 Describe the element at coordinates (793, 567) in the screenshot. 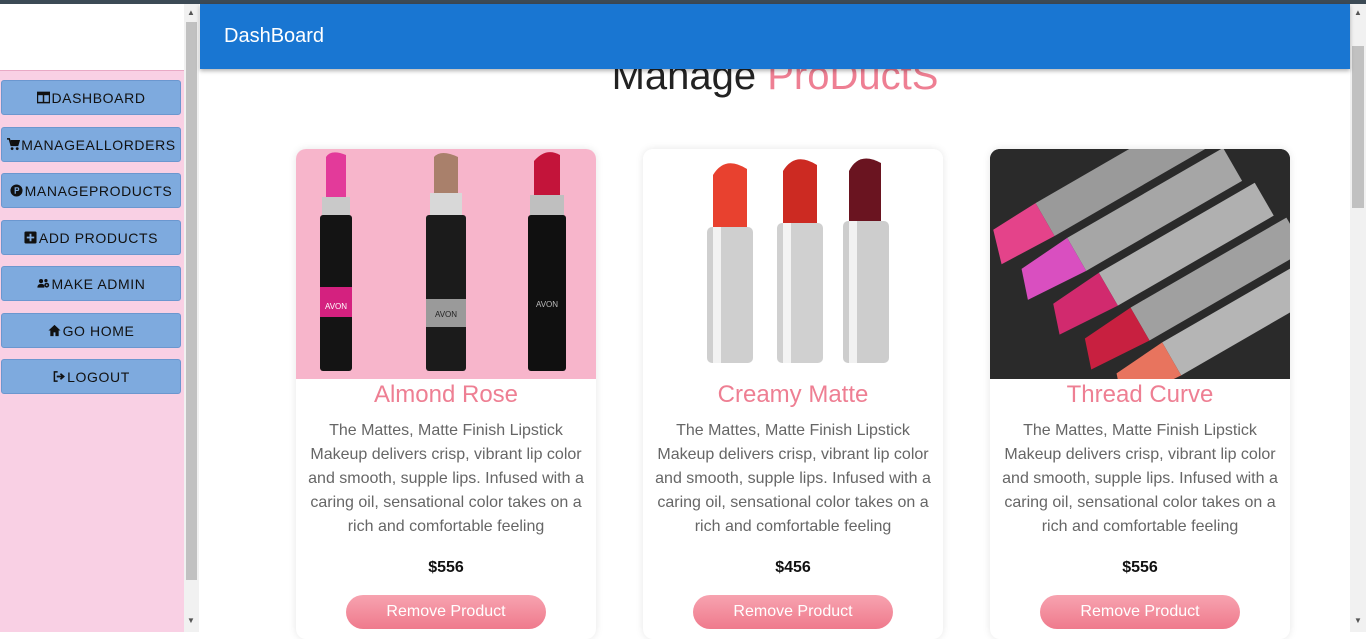

I see `product-price: $456` at that location.